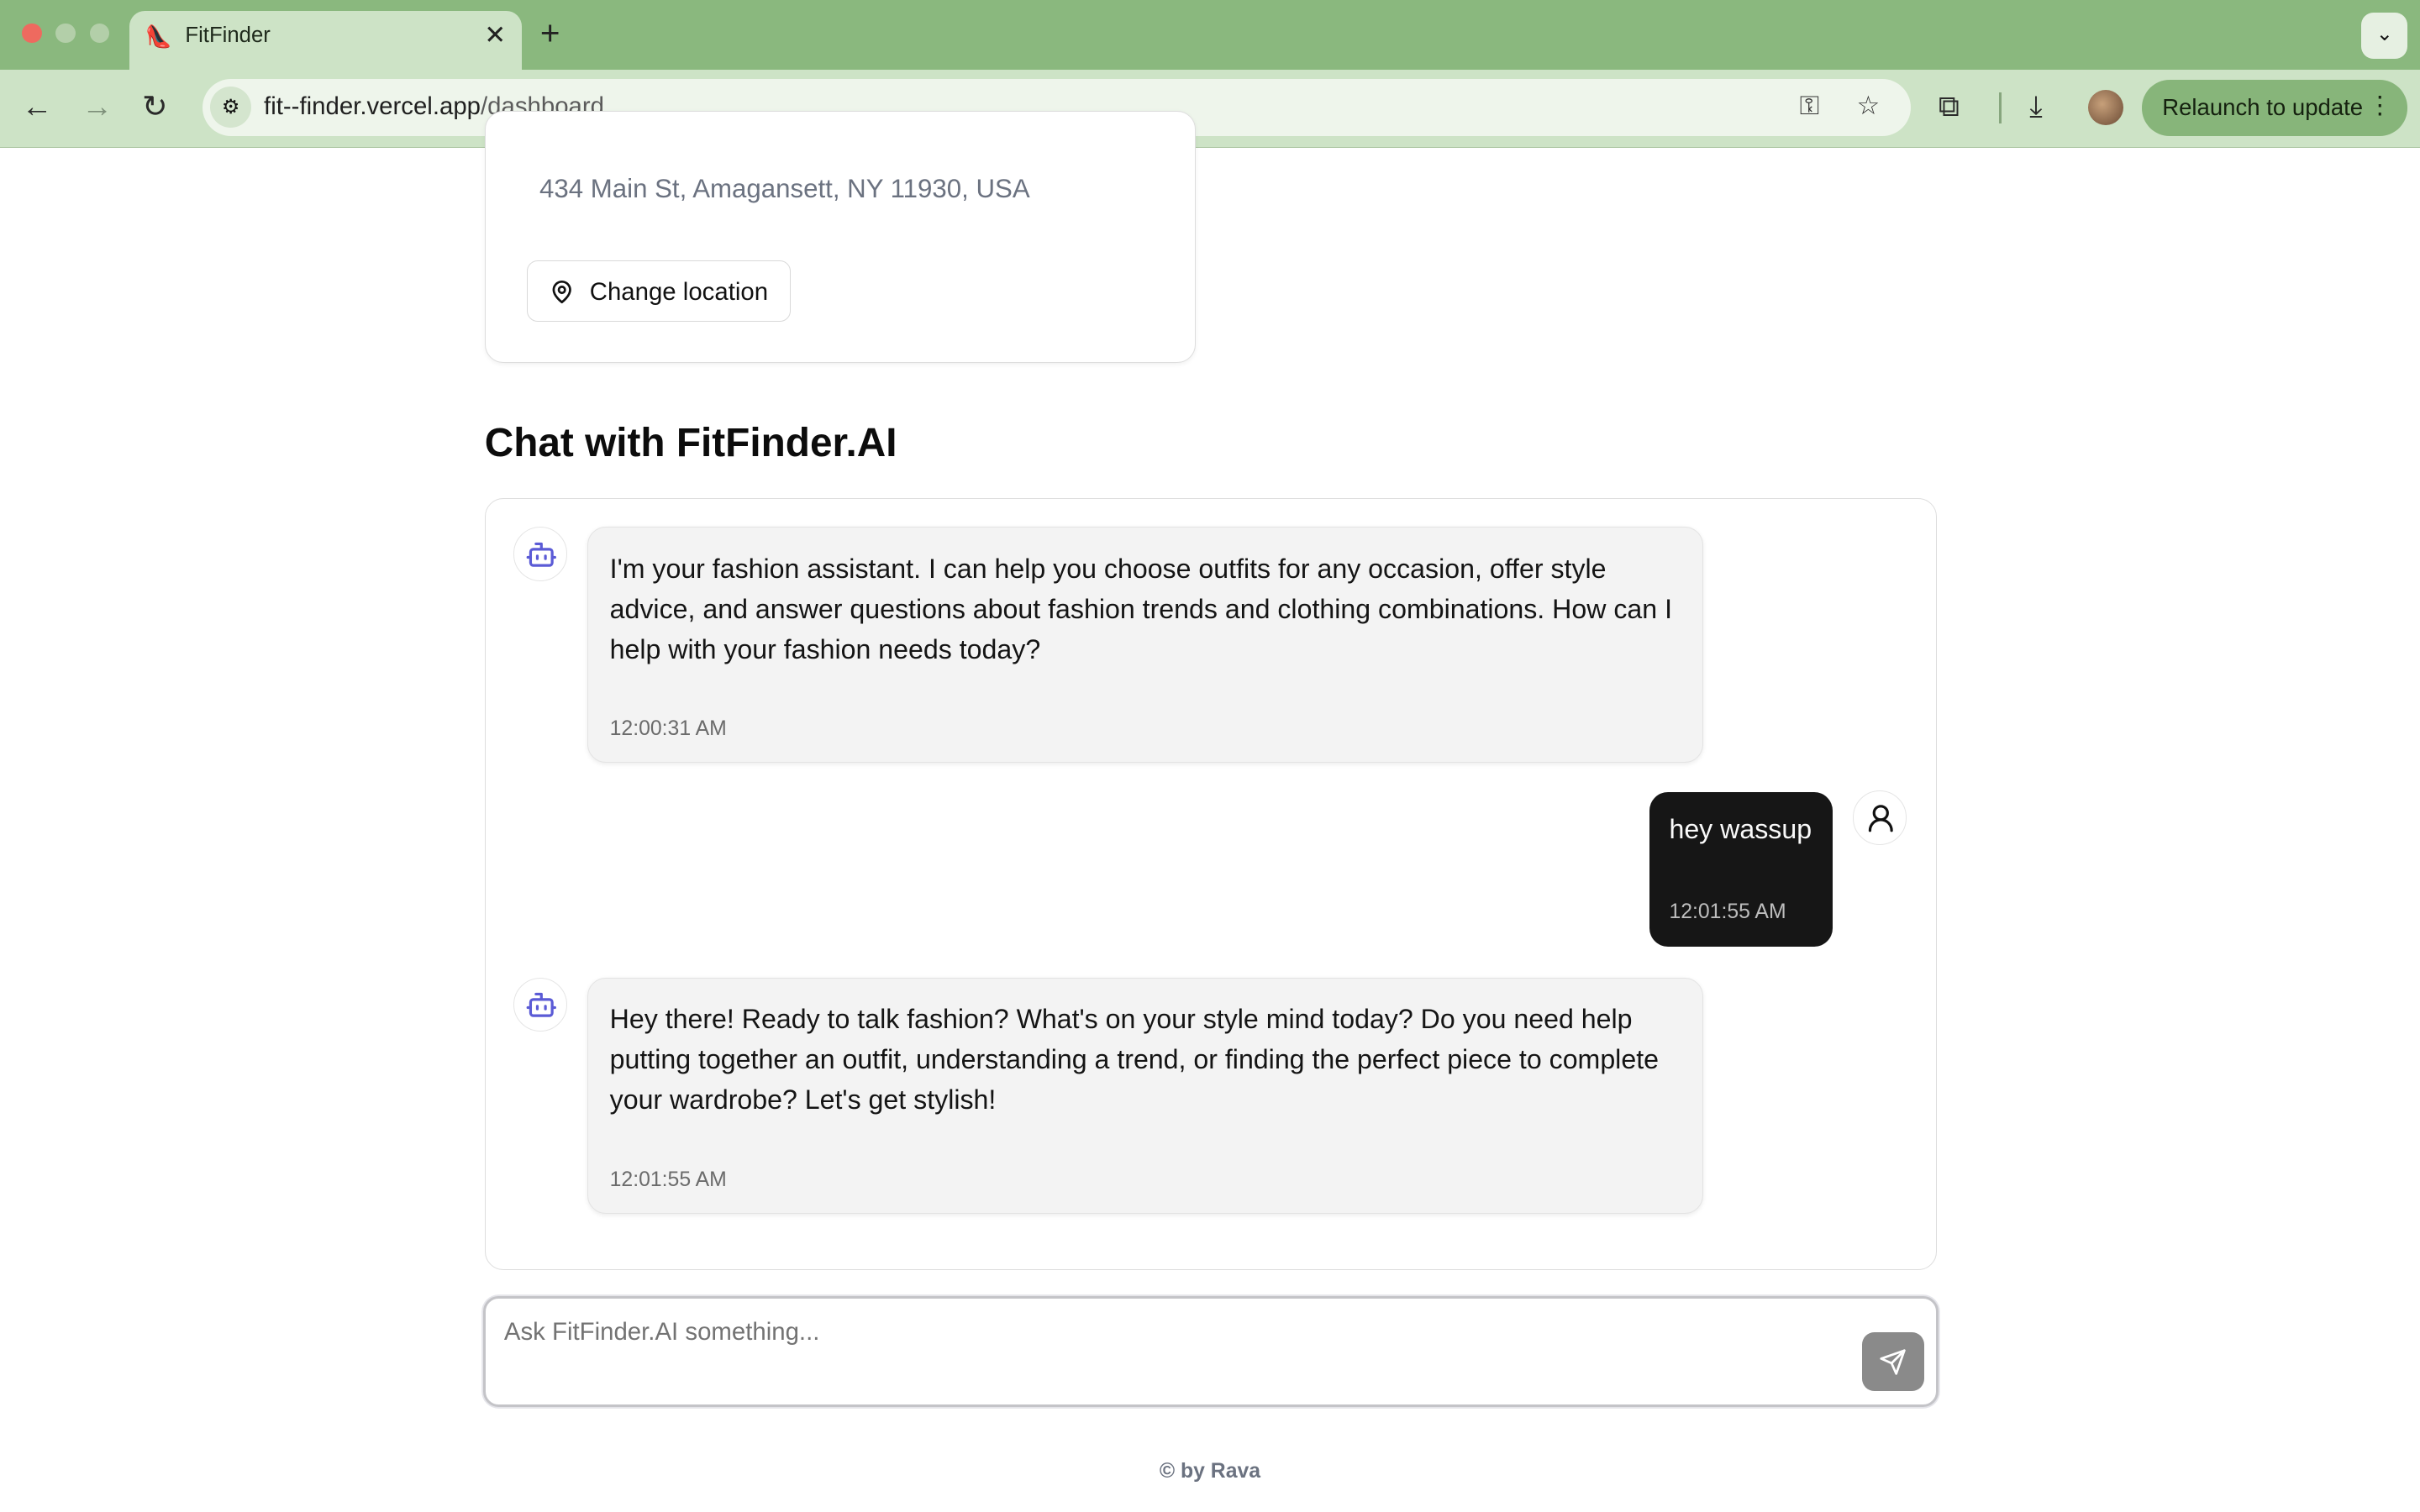 The image size is (2420, 1512). What do you see at coordinates (1210, 35) in the screenshot?
I see `browser-tabstrip: 👠 FitFinder ✕ + ⌄` at bounding box center [1210, 35].